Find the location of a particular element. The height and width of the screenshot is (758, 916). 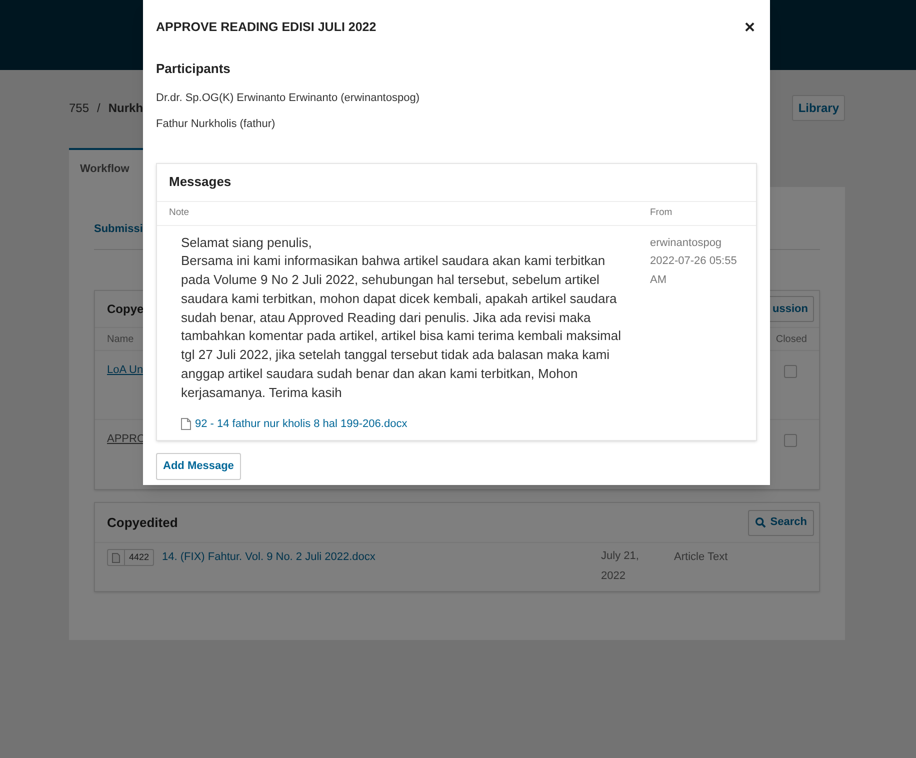

file-icon is located at coordinates (186, 424).